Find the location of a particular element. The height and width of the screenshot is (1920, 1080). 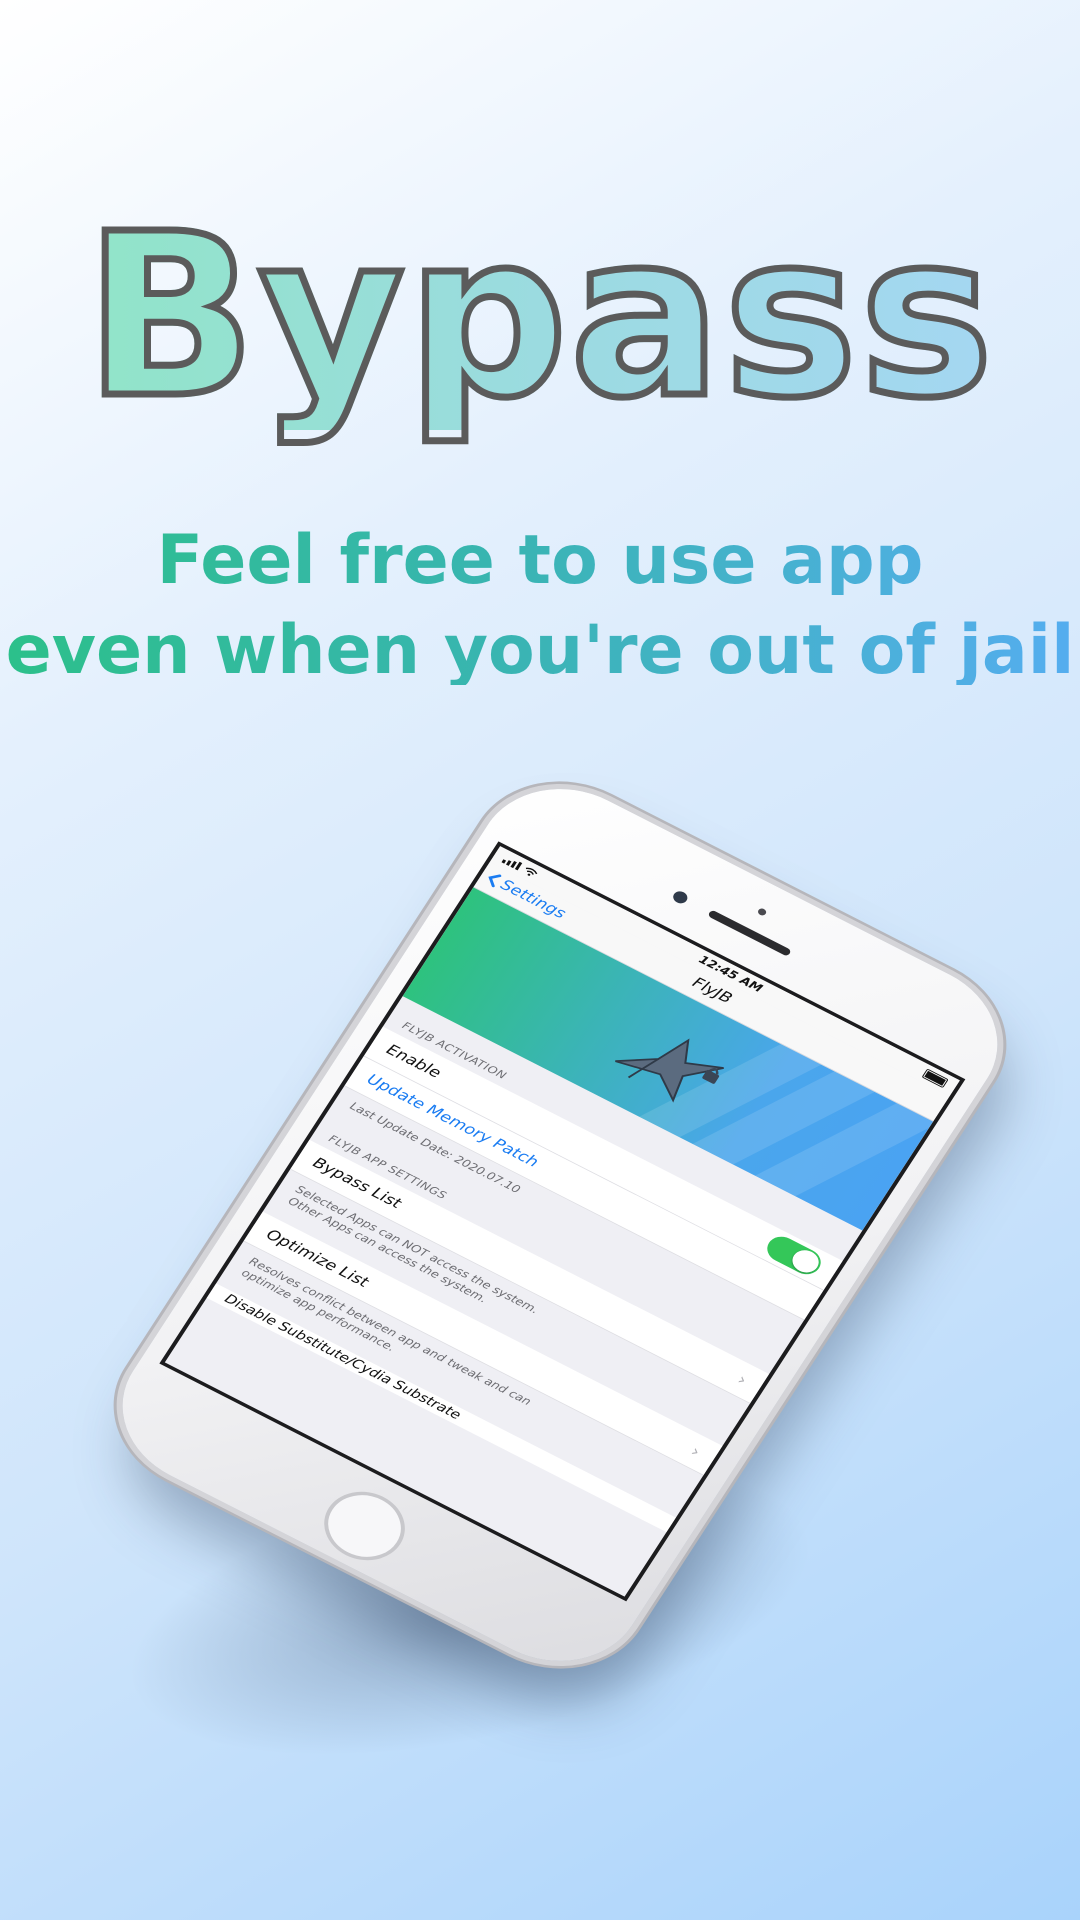

promo-tagline-line2: even when you're out of jail is located at coordinates (540, 651).